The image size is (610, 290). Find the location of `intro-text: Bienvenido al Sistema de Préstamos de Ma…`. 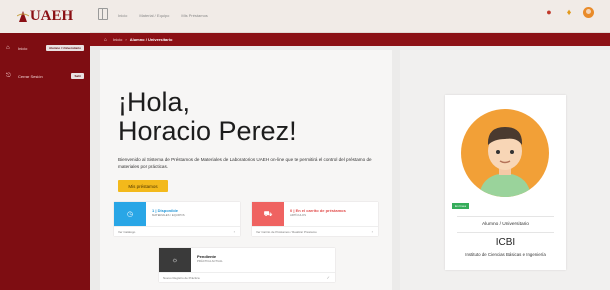

intro-text: Bienvenido al Sistema de Préstamos de Ma… is located at coordinates (245, 163).